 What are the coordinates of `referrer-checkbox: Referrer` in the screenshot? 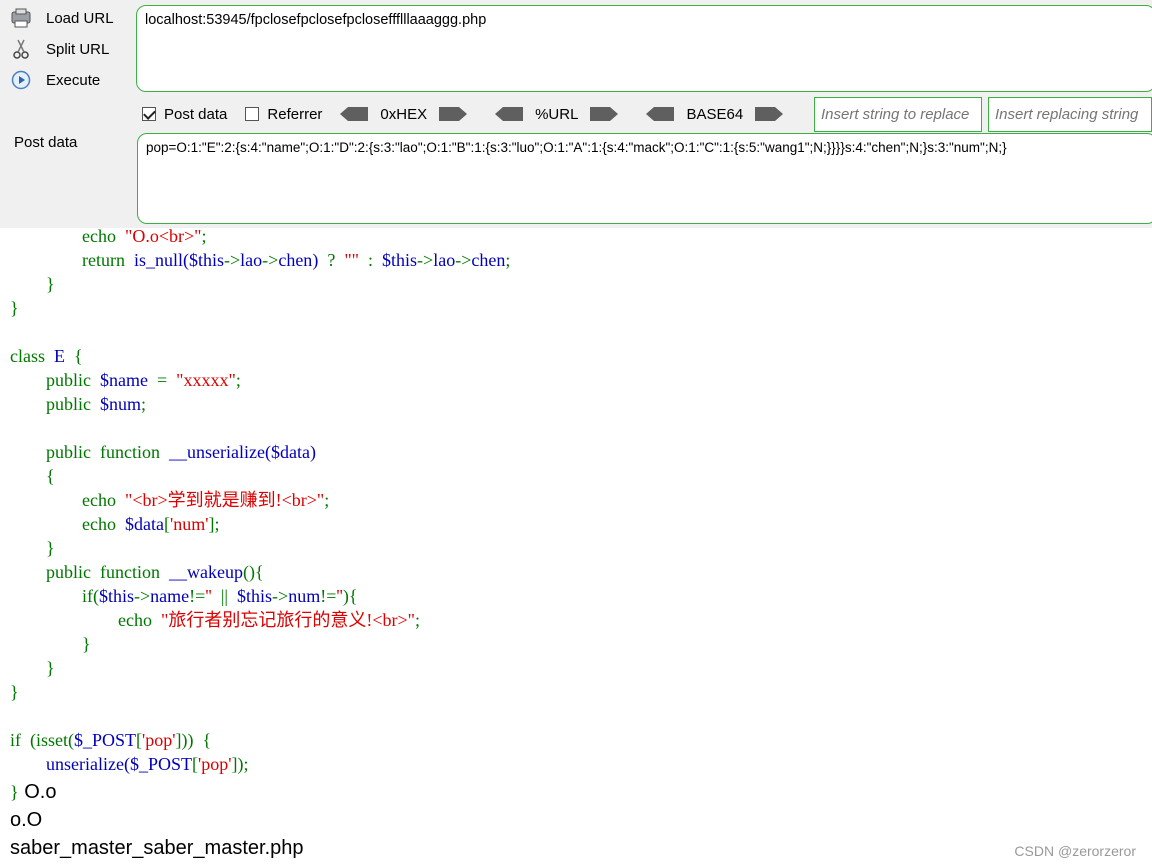 It's located at (283, 114).